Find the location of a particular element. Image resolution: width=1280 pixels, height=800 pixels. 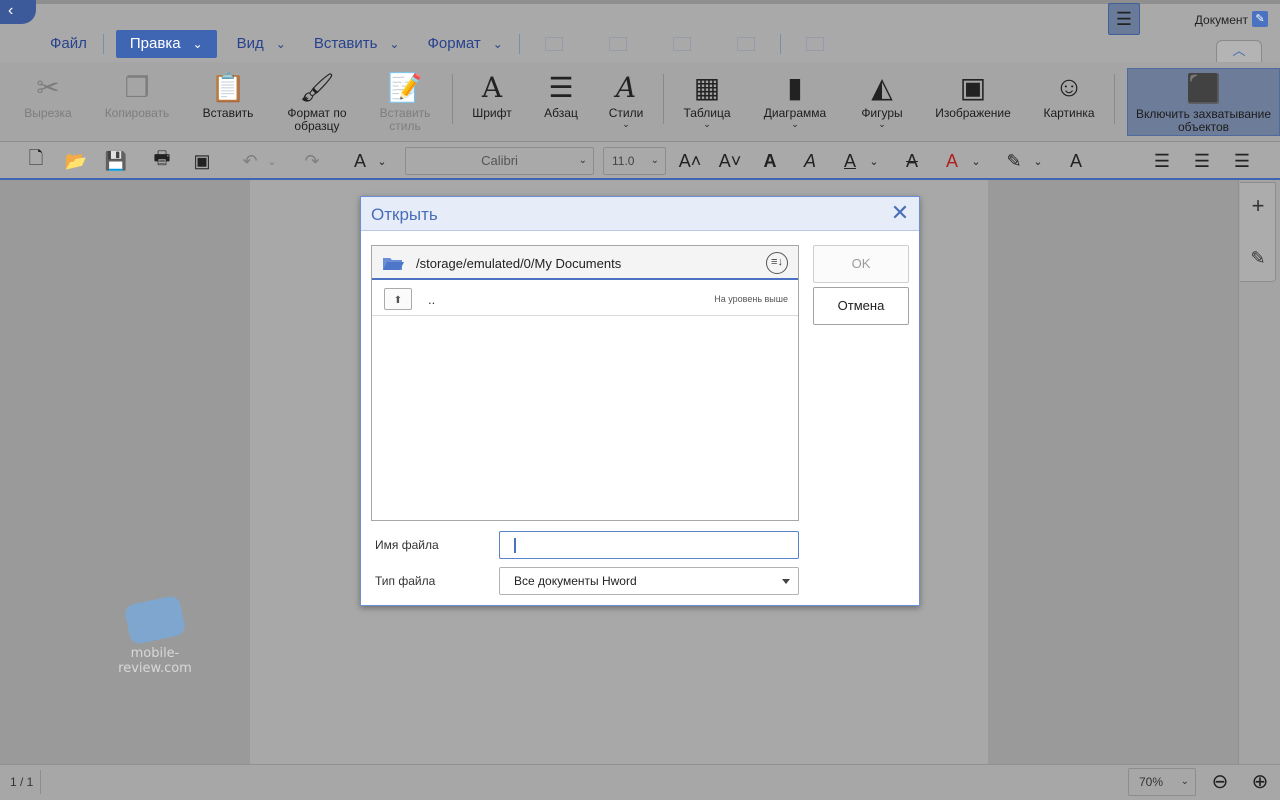

align-left-icon: ☰ is located at coordinates (1124, 19).